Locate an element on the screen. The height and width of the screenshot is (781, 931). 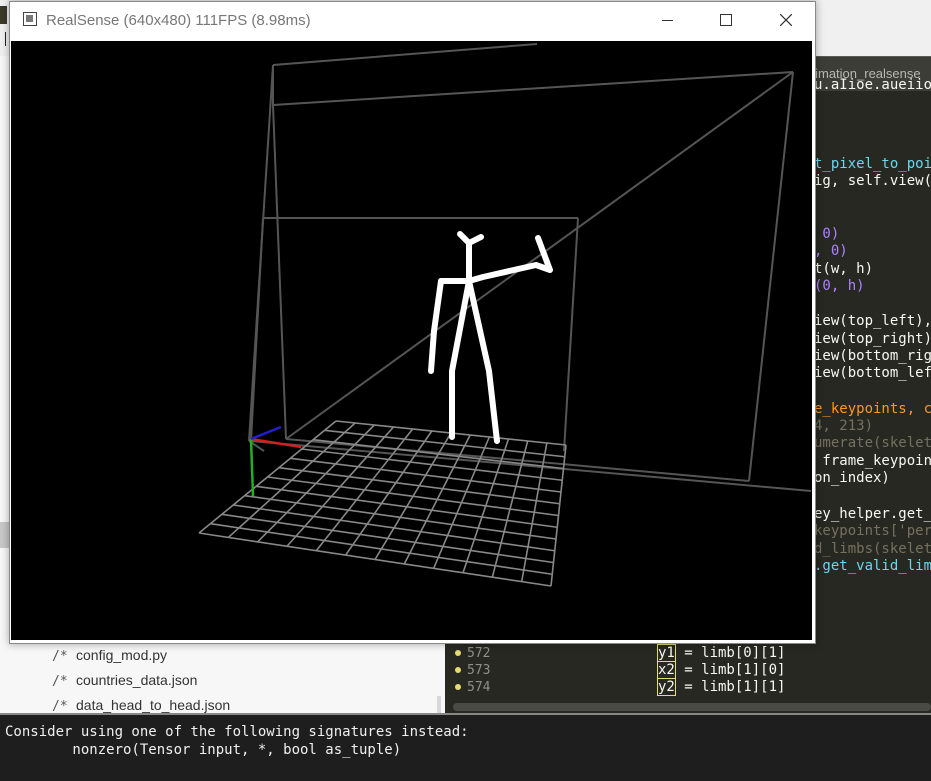
code-line: y2 = limb[1][1] is located at coordinates (721, 687).